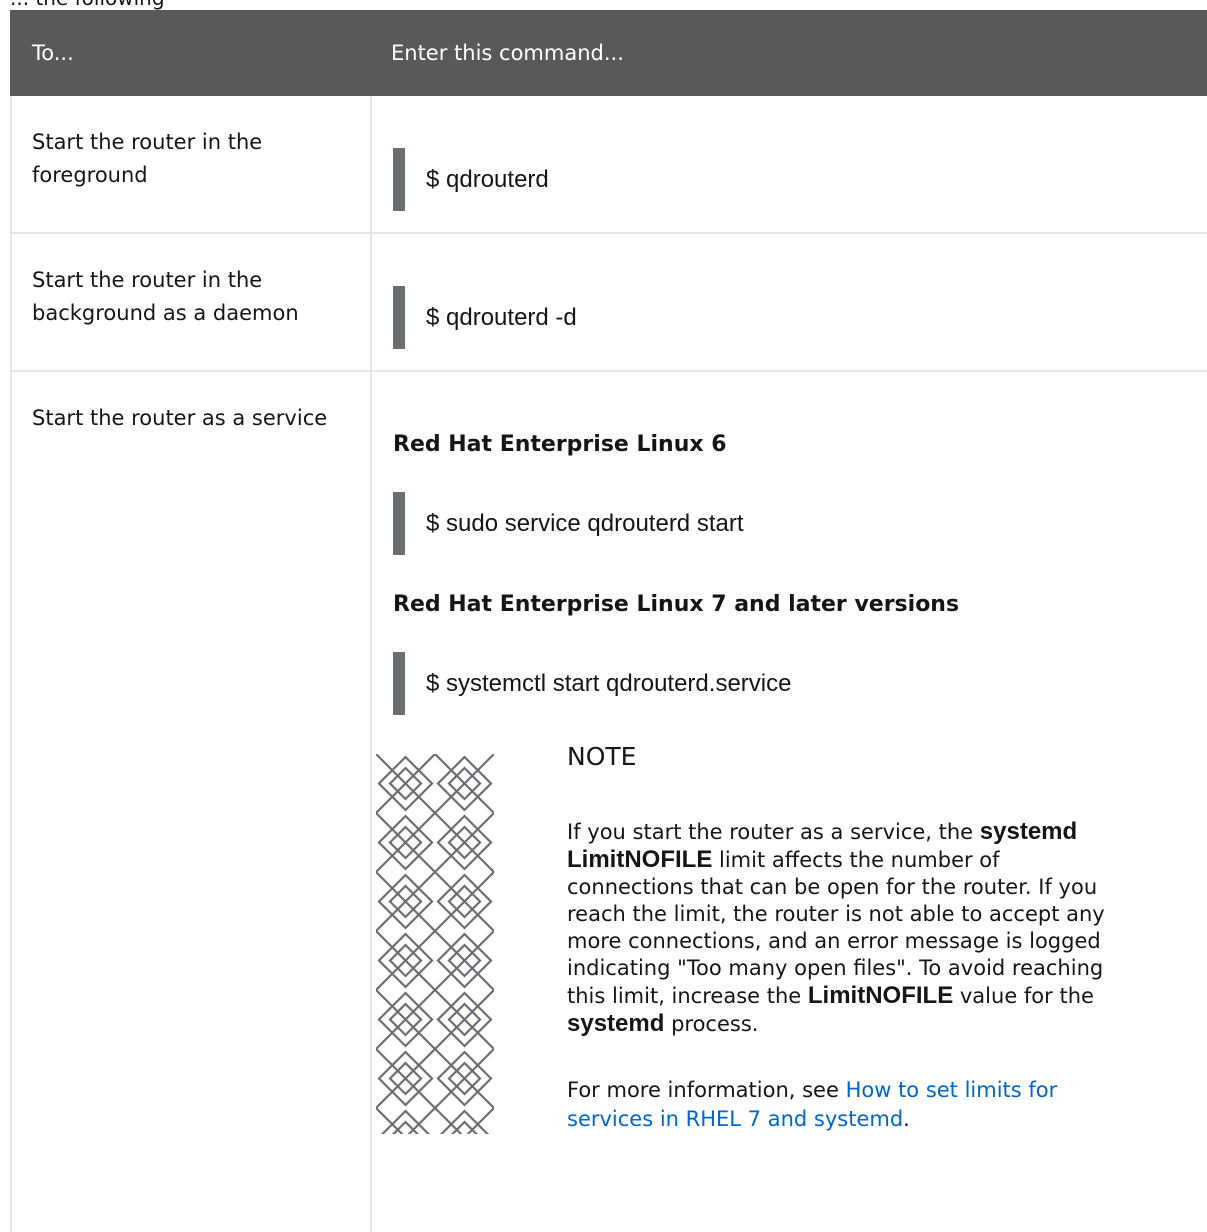 Image resolution: width=1207 pixels, height=1232 pixels. I want to click on note-text: process., so click(711, 1024).